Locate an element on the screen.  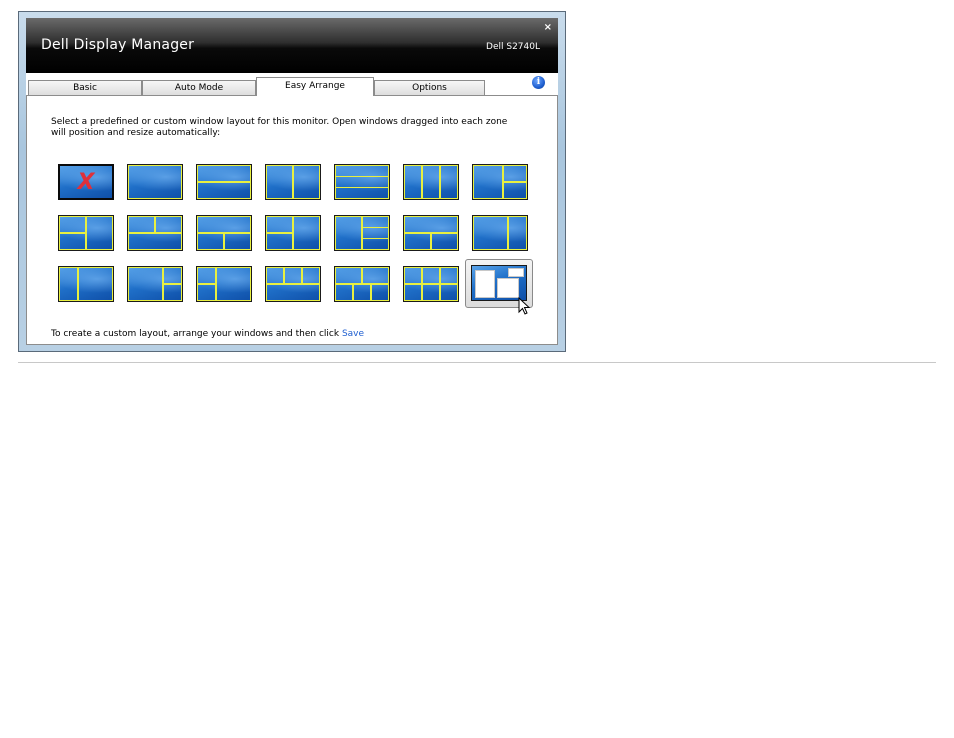
layout-grid-2x3 is located at coordinates (431, 284).